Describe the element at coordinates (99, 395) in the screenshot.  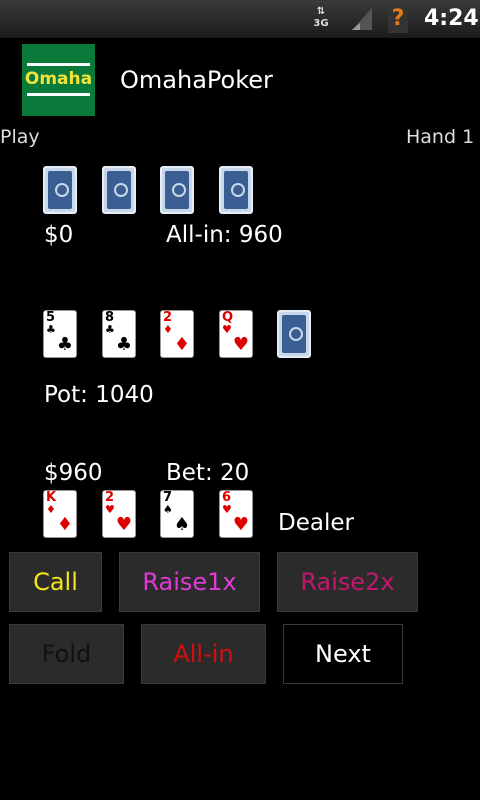
I see `pot-label: Pot: 1040` at that location.